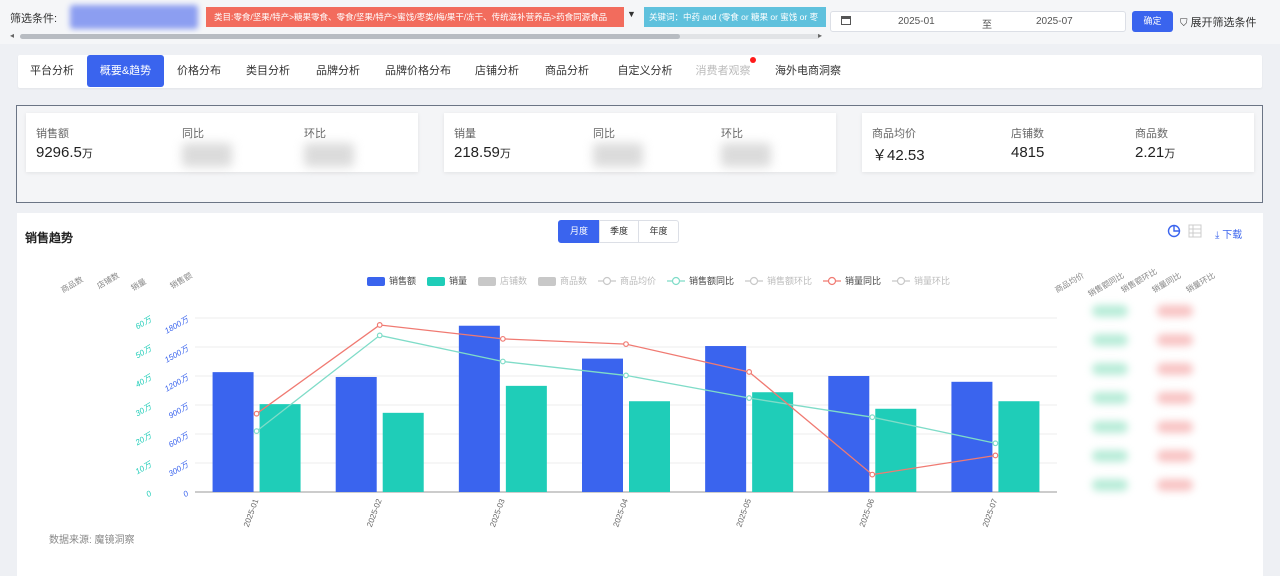 The height and width of the screenshot is (576, 1280). I want to click on sales-value: 9296.5万, so click(64, 152).